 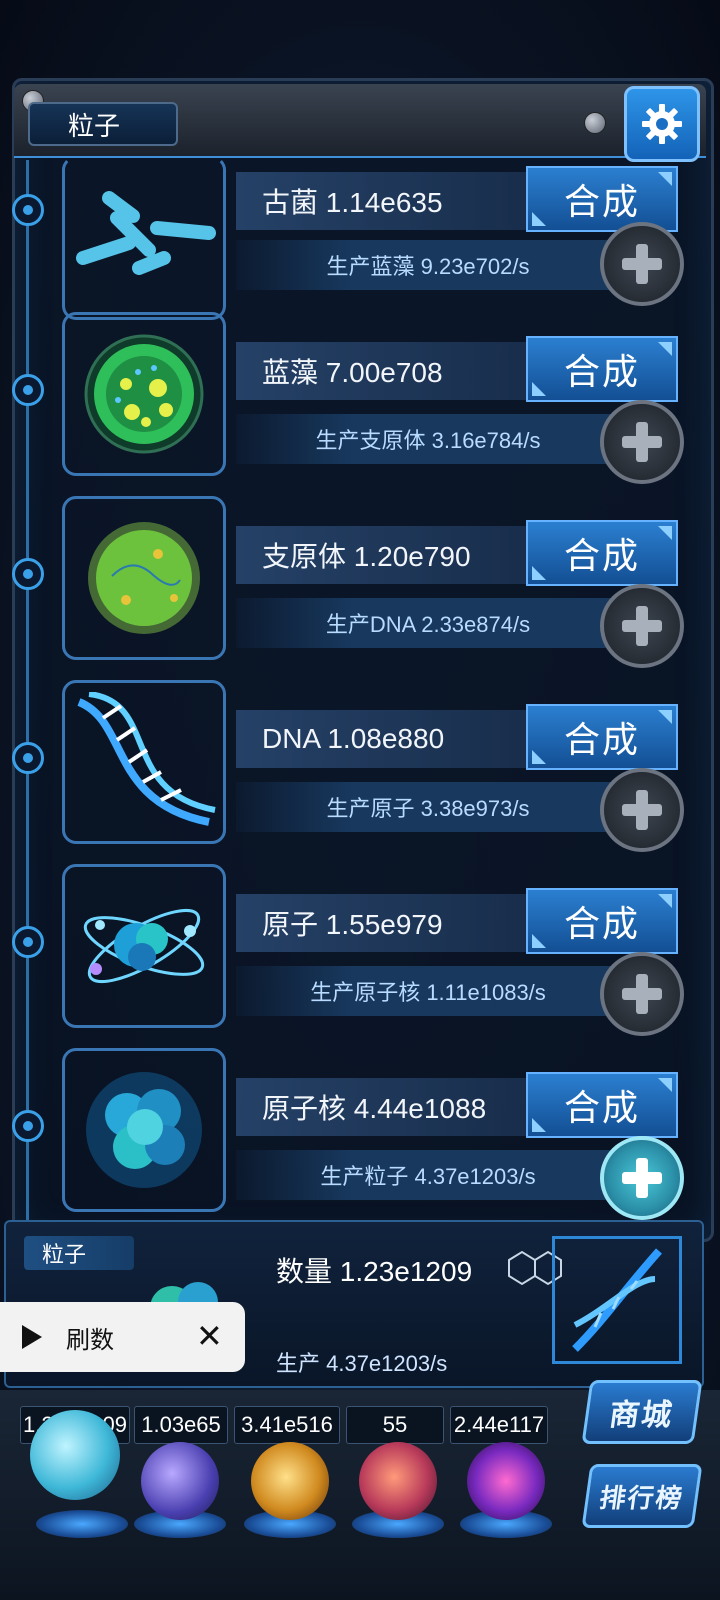 What do you see at coordinates (374, 1271) in the screenshot?
I see `particle-count: 数量 1.23e1209` at bounding box center [374, 1271].